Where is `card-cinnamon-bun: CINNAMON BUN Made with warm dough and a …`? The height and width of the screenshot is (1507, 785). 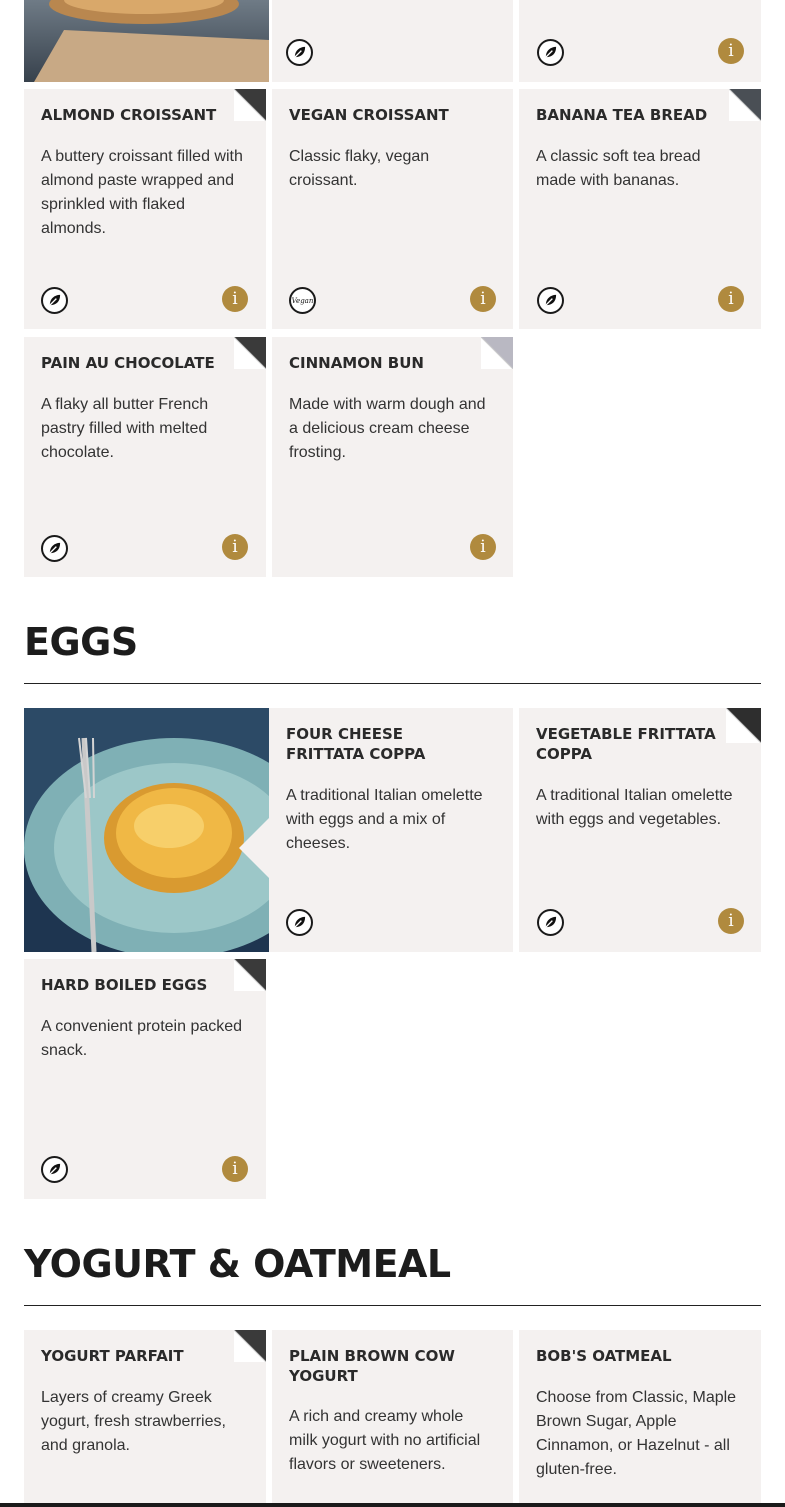 card-cinnamon-bun: CINNAMON BUN Made with warm dough and a … is located at coordinates (392, 457).